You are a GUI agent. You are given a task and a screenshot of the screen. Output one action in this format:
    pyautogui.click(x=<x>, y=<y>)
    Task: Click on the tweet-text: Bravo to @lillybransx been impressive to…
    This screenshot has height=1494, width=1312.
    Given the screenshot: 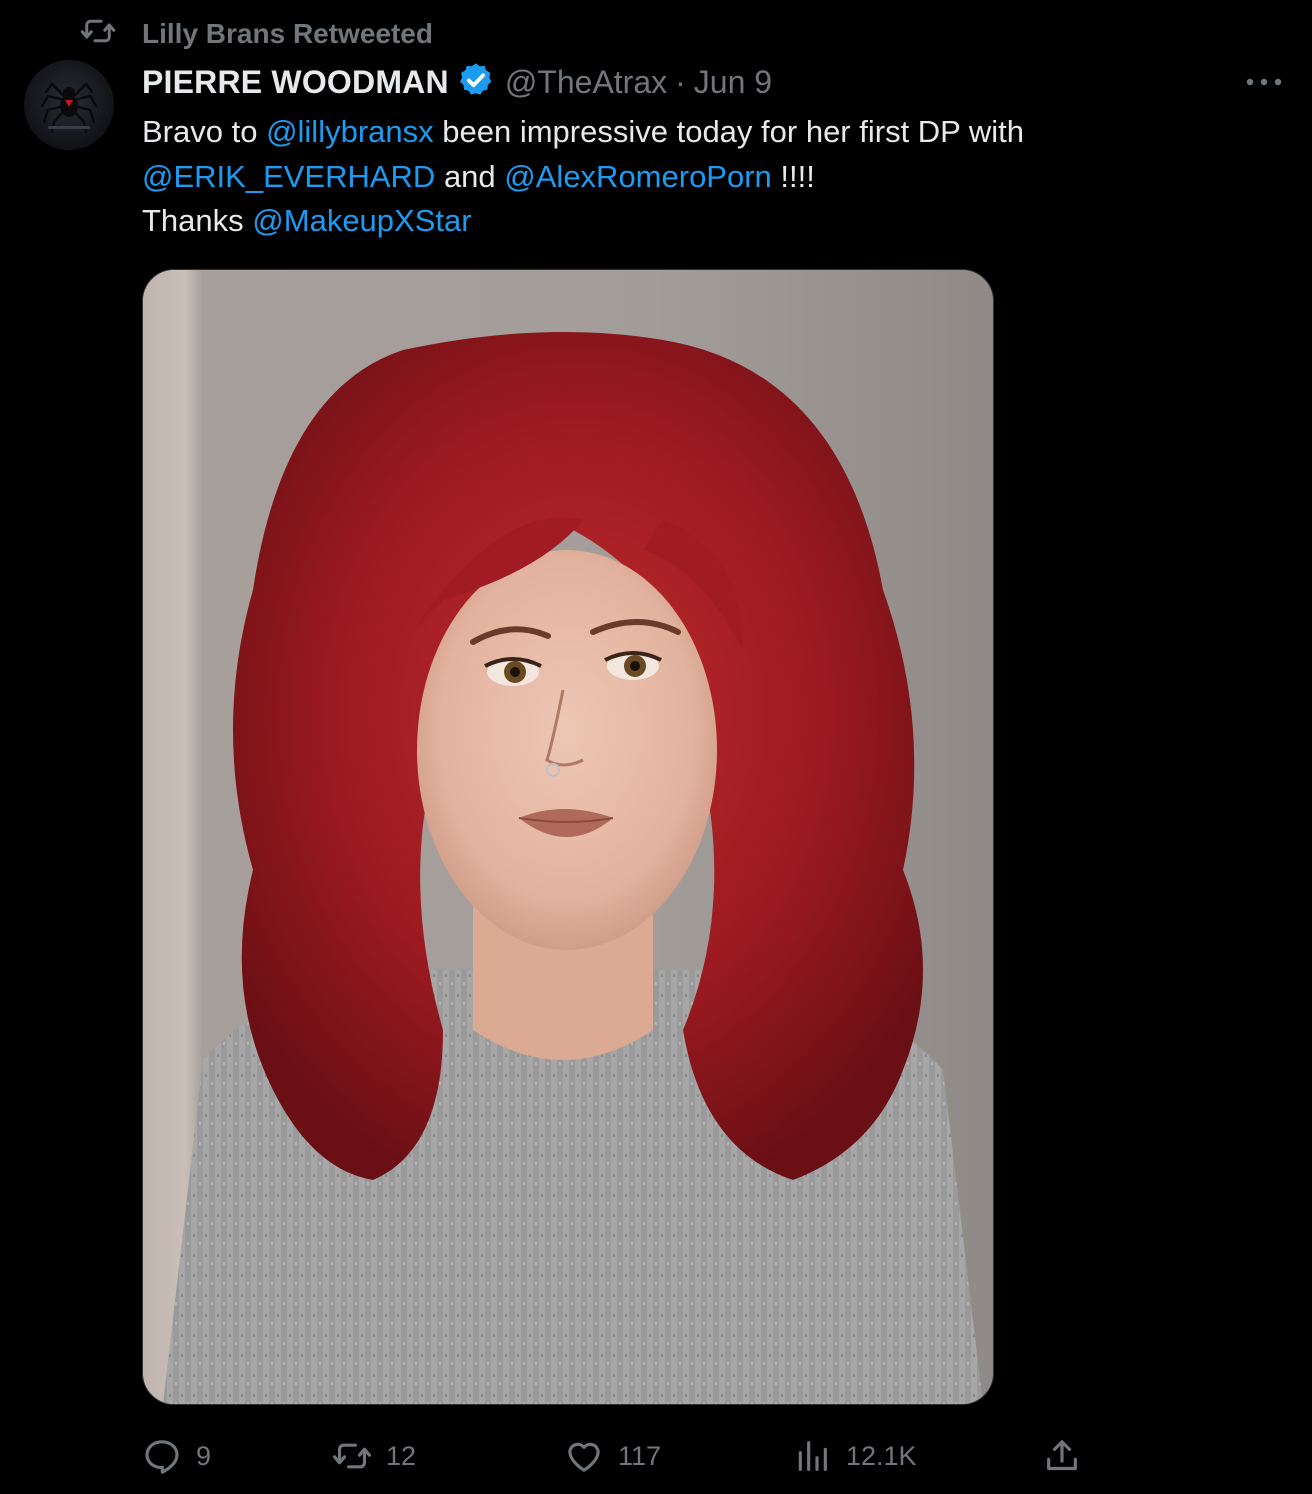 What is the action you would take?
    pyautogui.click(x=702, y=177)
    